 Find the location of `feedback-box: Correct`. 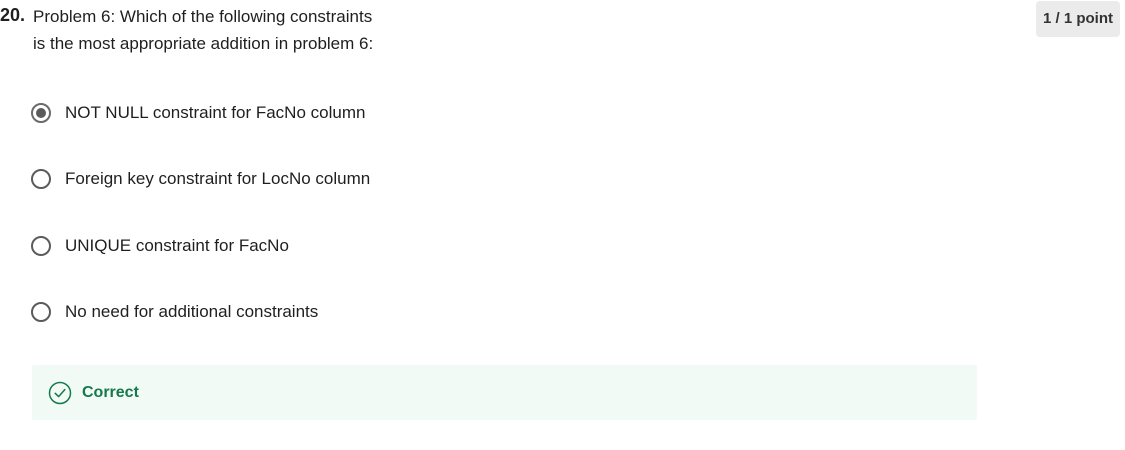

feedback-box: Correct is located at coordinates (504, 392).